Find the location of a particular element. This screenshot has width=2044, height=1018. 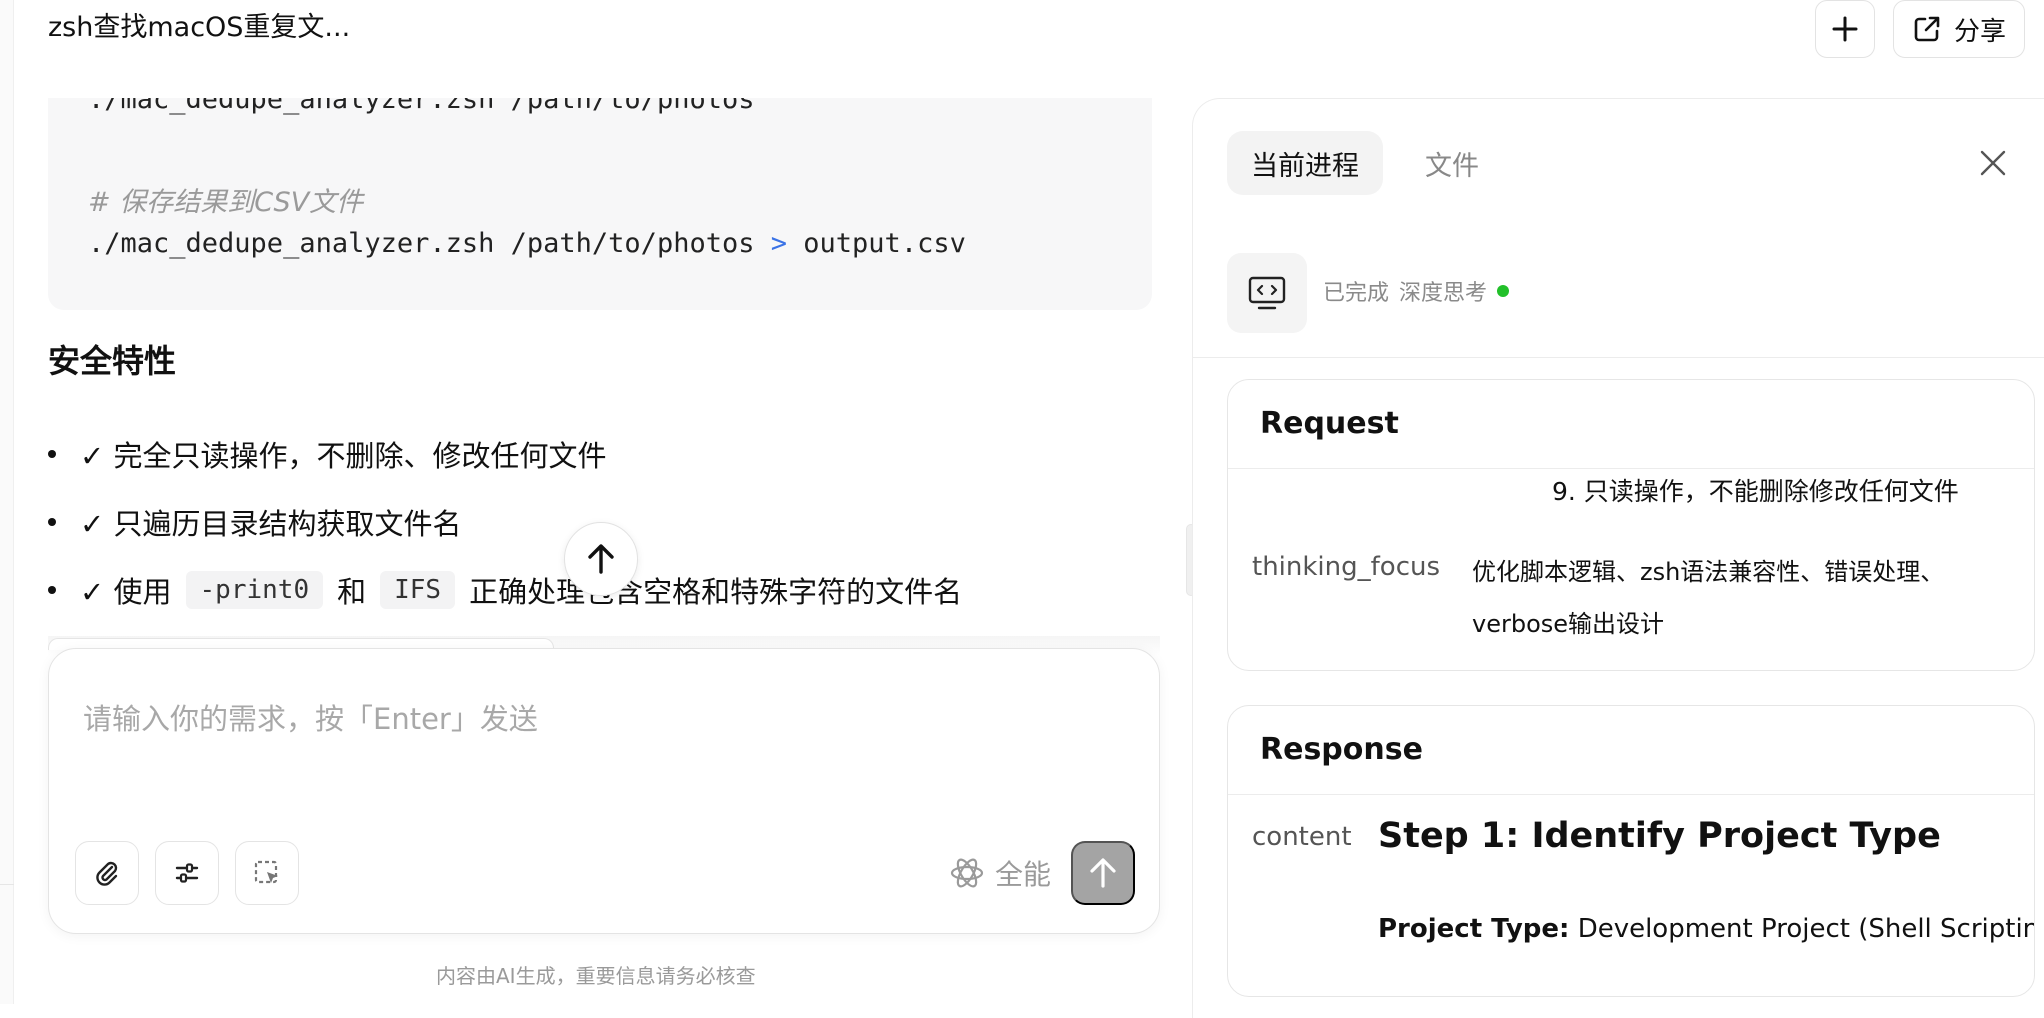

new-chat-button is located at coordinates (1845, 29).